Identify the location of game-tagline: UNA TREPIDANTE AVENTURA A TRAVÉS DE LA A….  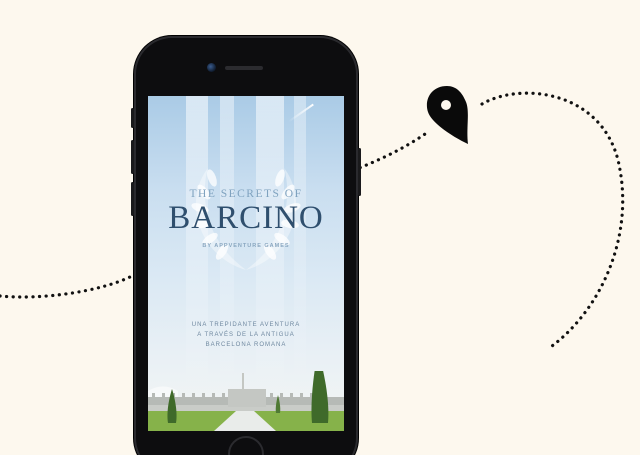
(246, 335).